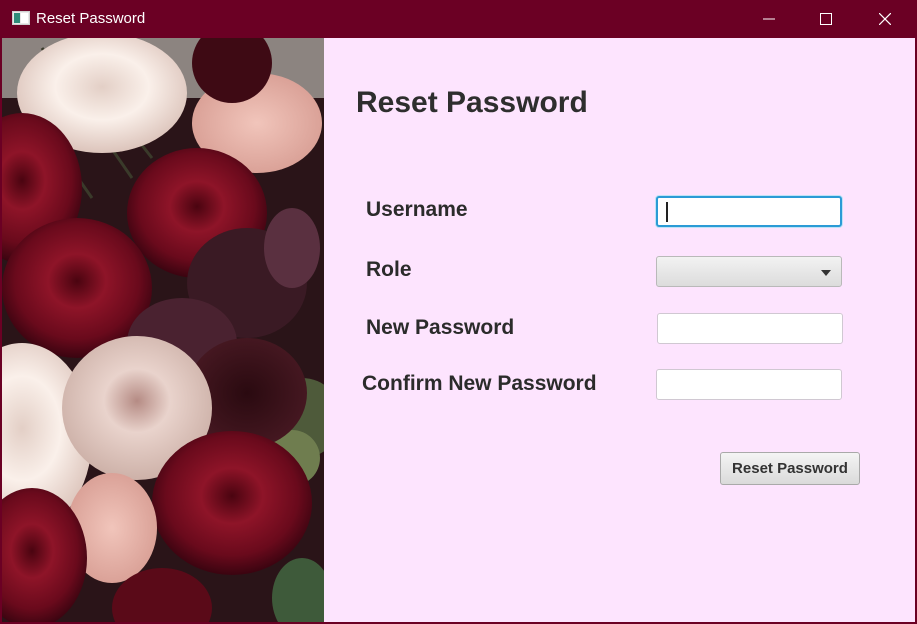  Describe the element at coordinates (440, 327) in the screenshot. I see `new-password-label: New Password` at that location.